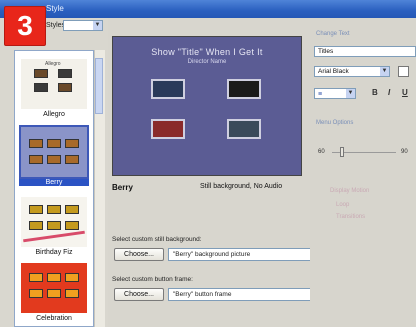 The width and height of the screenshot is (416, 327). I want to click on bold-button: B, so click(375, 92).